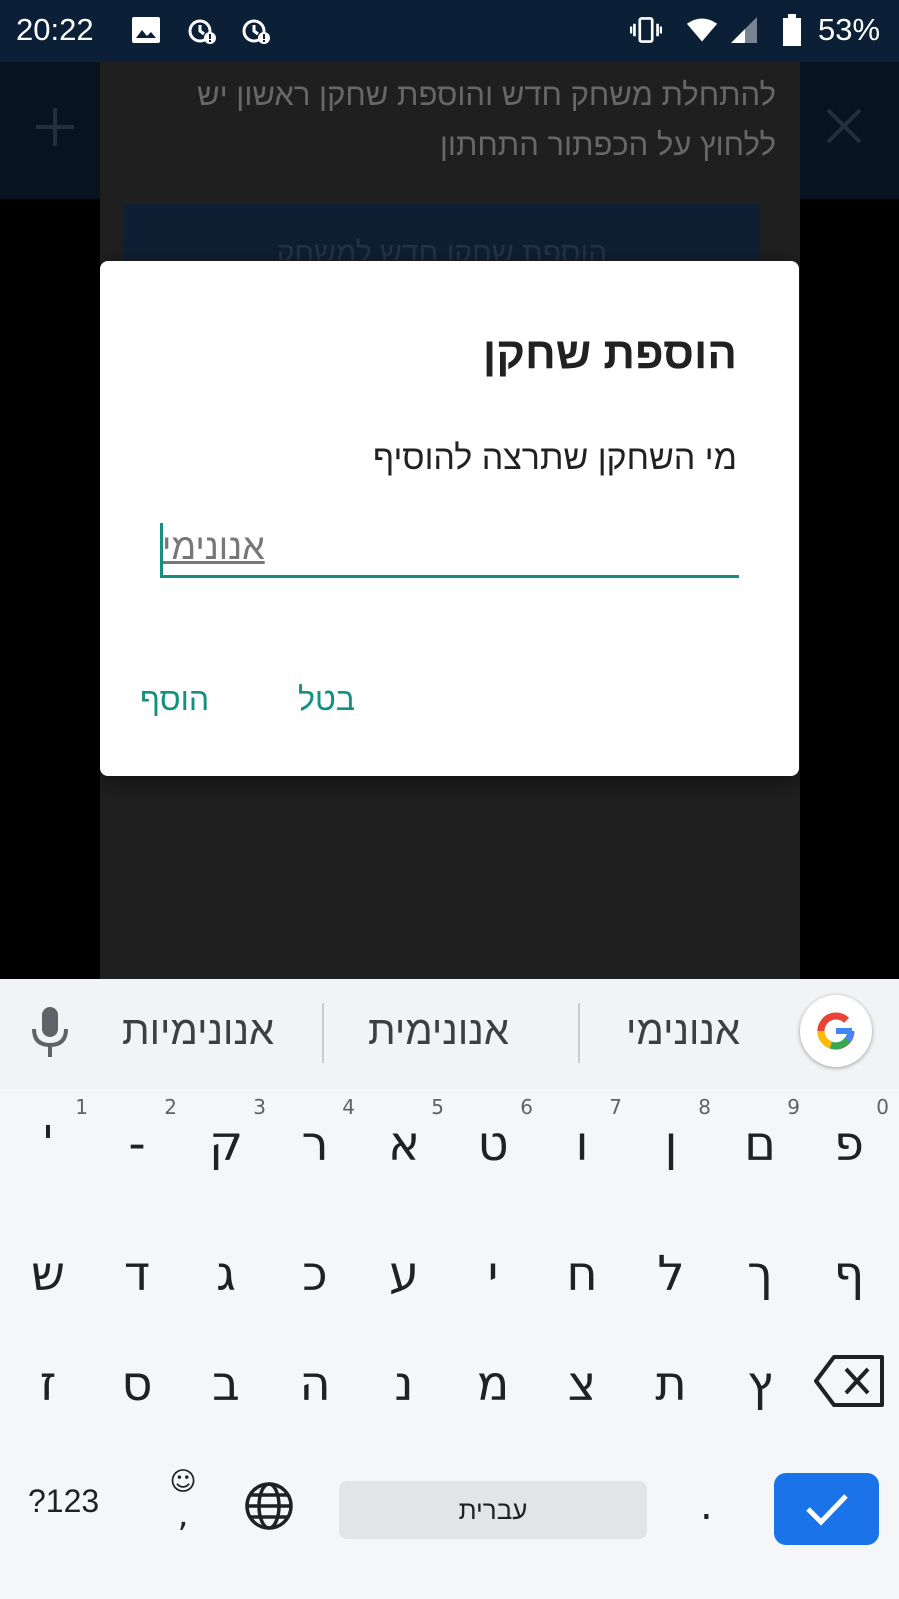 This screenshot has width=899, height=1599. What do you see at coordinates (146, 30) in the screenshot?
I see `image-notification-icon` at bounding box center [146, 30].